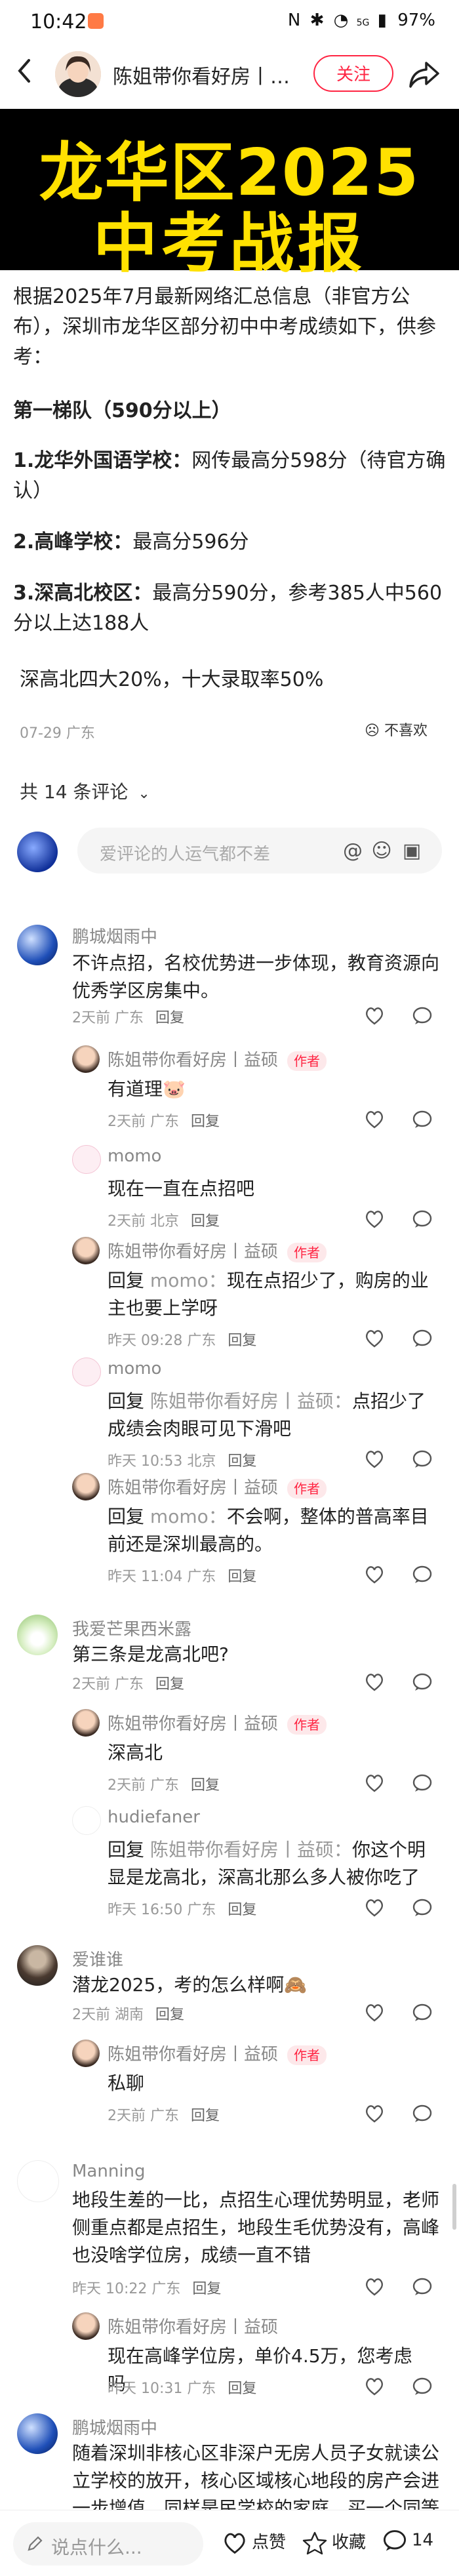 The width and height of the screenshot is (459, 2576). I want to click on comment-text: 有道理🐷, so click(265, 1089).